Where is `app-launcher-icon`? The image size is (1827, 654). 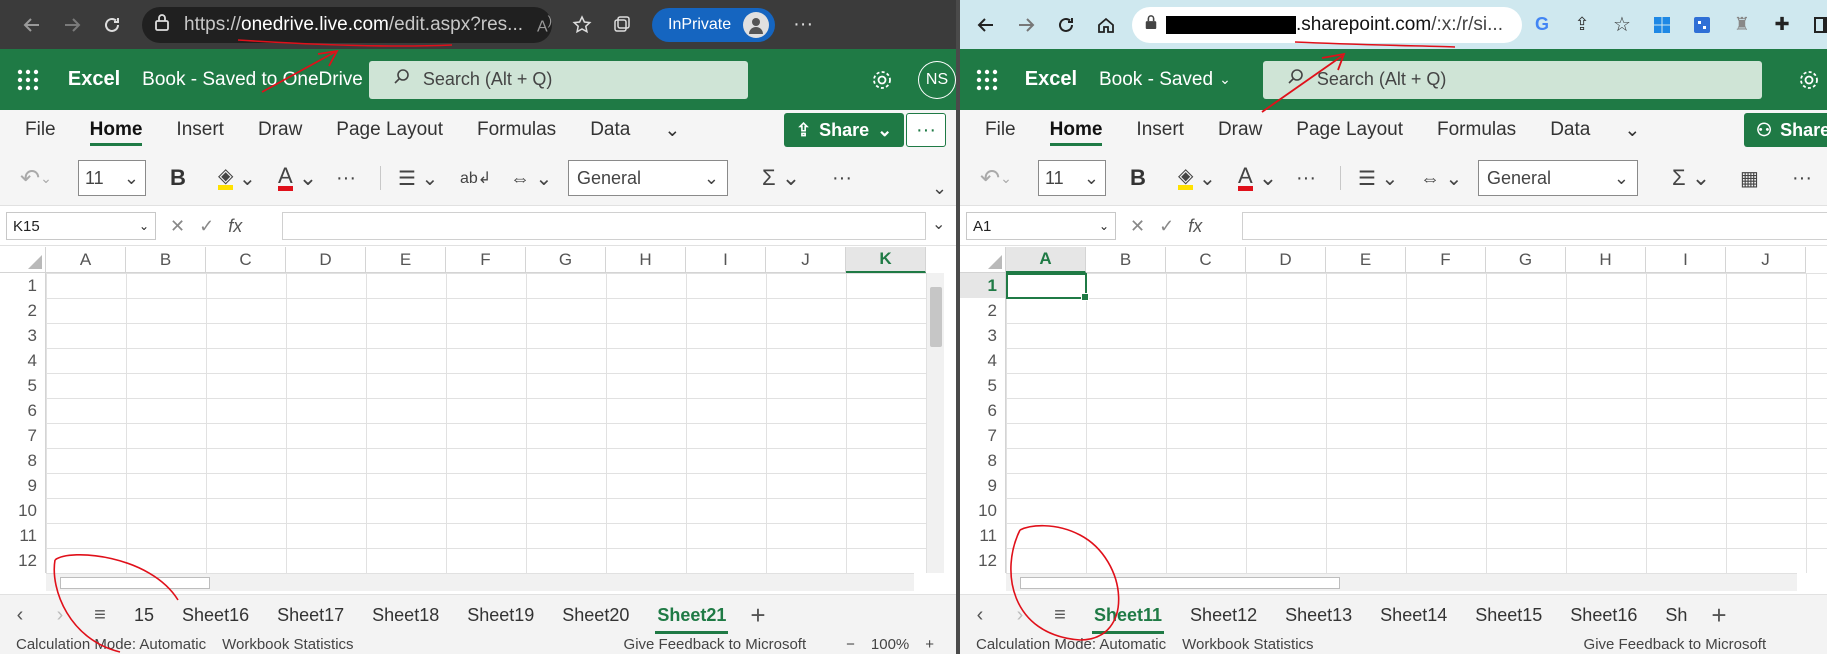
app-launcher-icon is located at coordinates (987, 79).